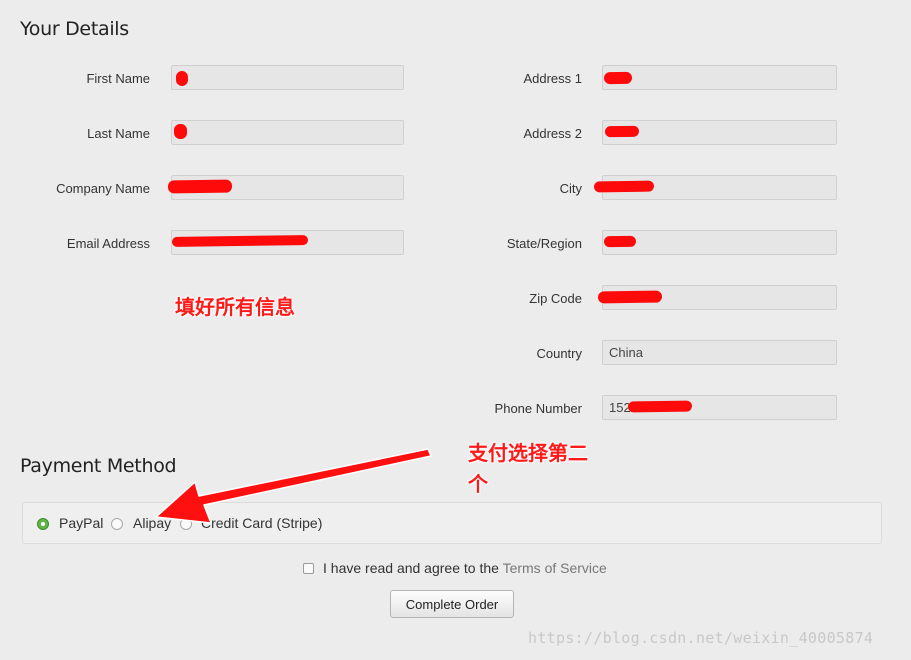  I want to click on terms-of-service-link: Terms of Service, so click(555, 568).